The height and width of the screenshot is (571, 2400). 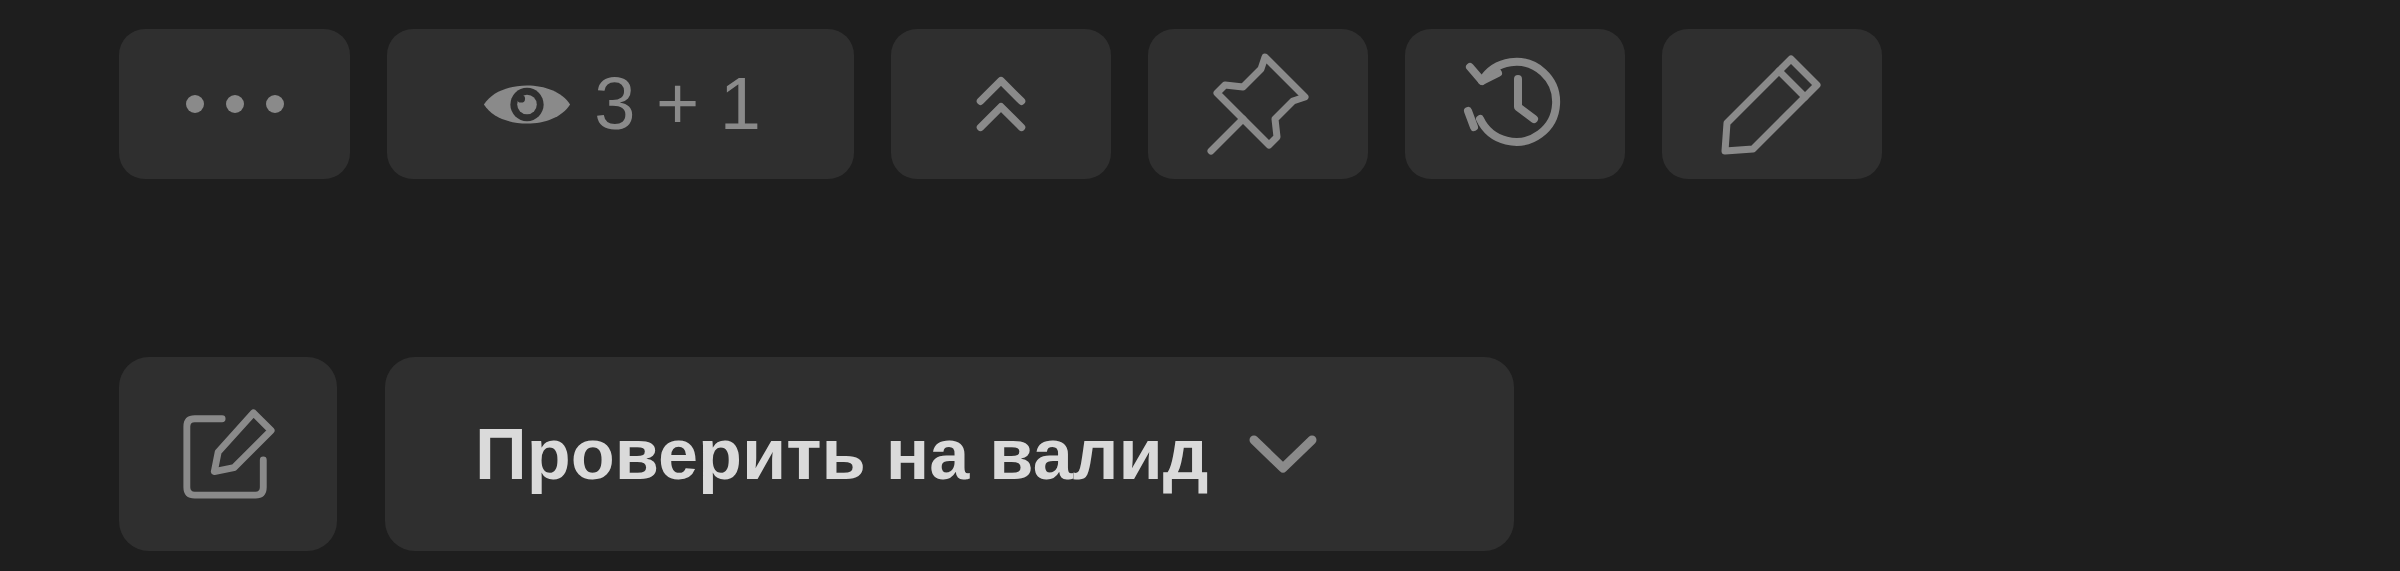 What do you see at coordinates (1772, 104) in the screenshot?
I see `edit-button` at bounding box center [1772, 104].